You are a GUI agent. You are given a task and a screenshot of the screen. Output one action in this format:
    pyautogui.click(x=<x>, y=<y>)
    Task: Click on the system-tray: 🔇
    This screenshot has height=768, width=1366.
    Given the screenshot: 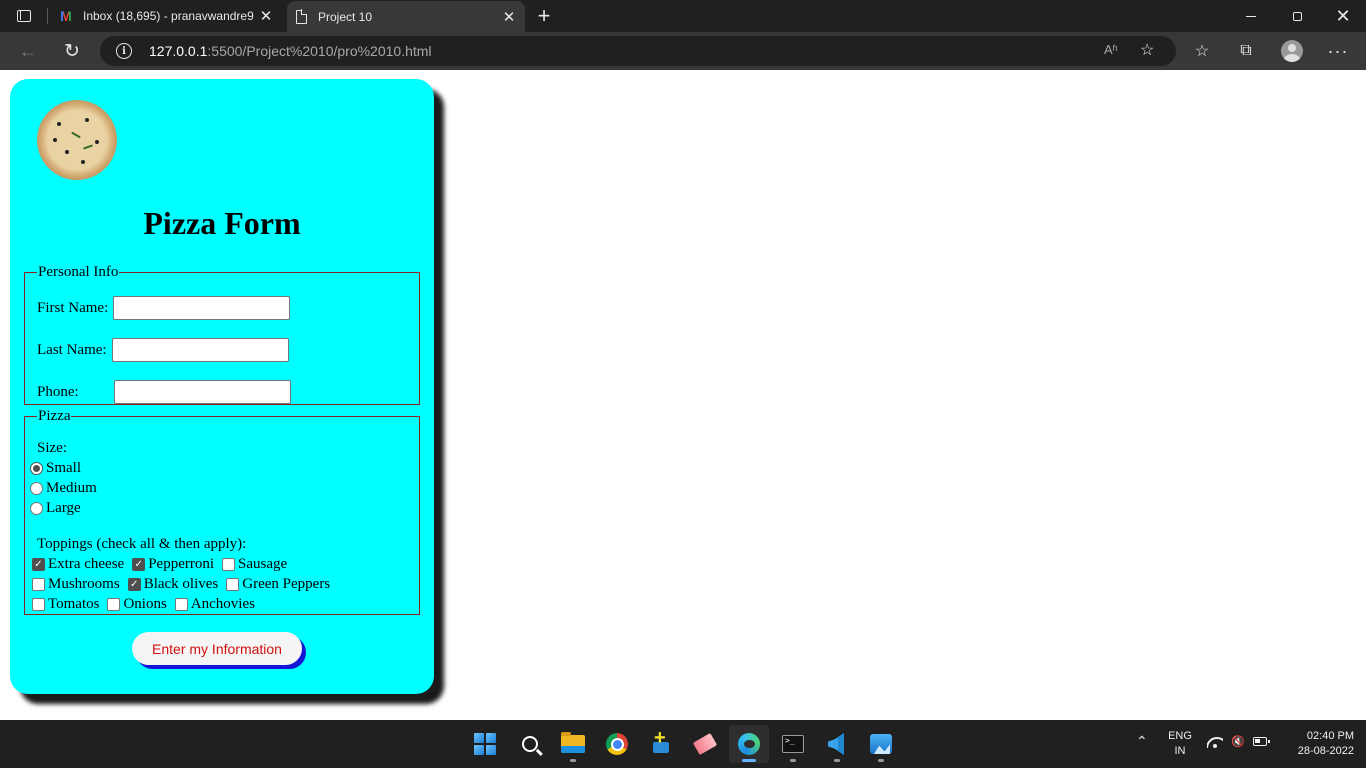 What is the action you would take?
    pyautogui.click(x=1238, y=741)
    